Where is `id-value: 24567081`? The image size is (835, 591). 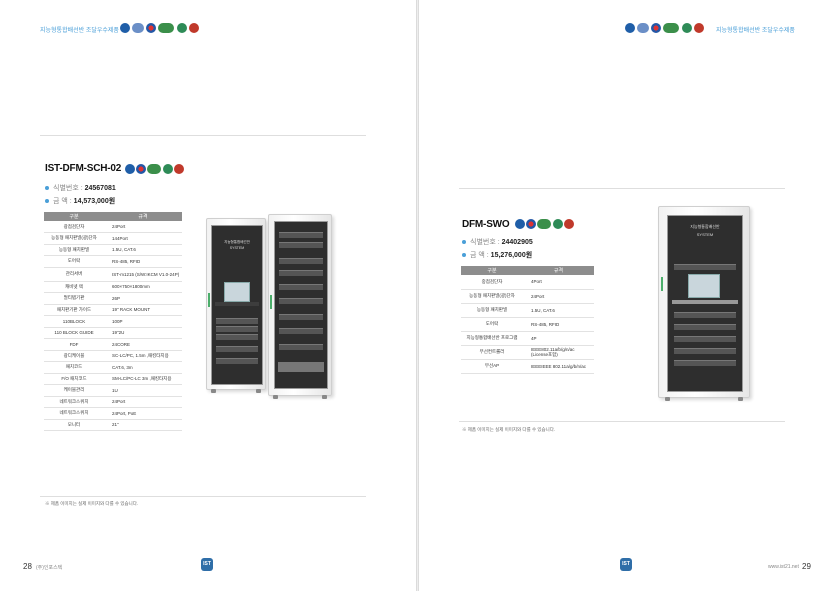 id-value: 24567081 is located at coordinates (100, 188).